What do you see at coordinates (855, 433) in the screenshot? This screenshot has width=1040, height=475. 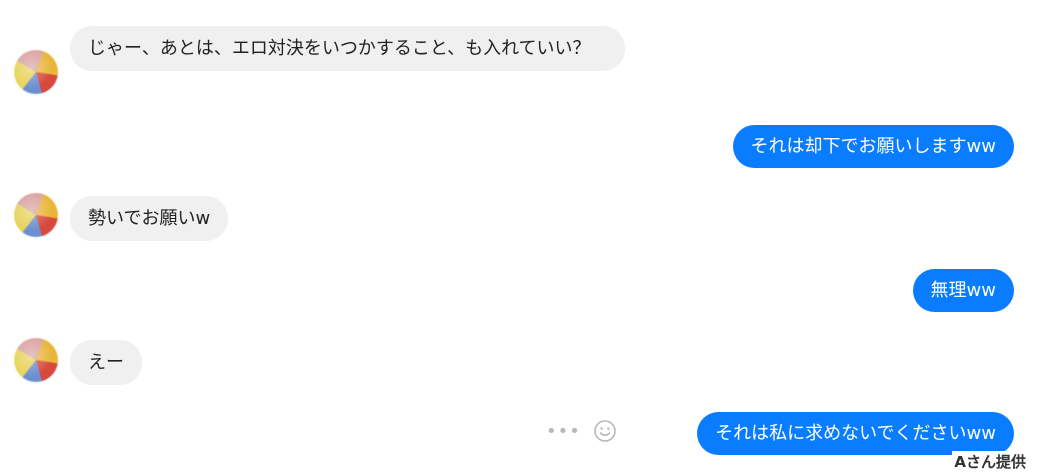 I see `outgoing-message-bubble: それは私に求めないでくださいww` at bounding box center [855, 433].